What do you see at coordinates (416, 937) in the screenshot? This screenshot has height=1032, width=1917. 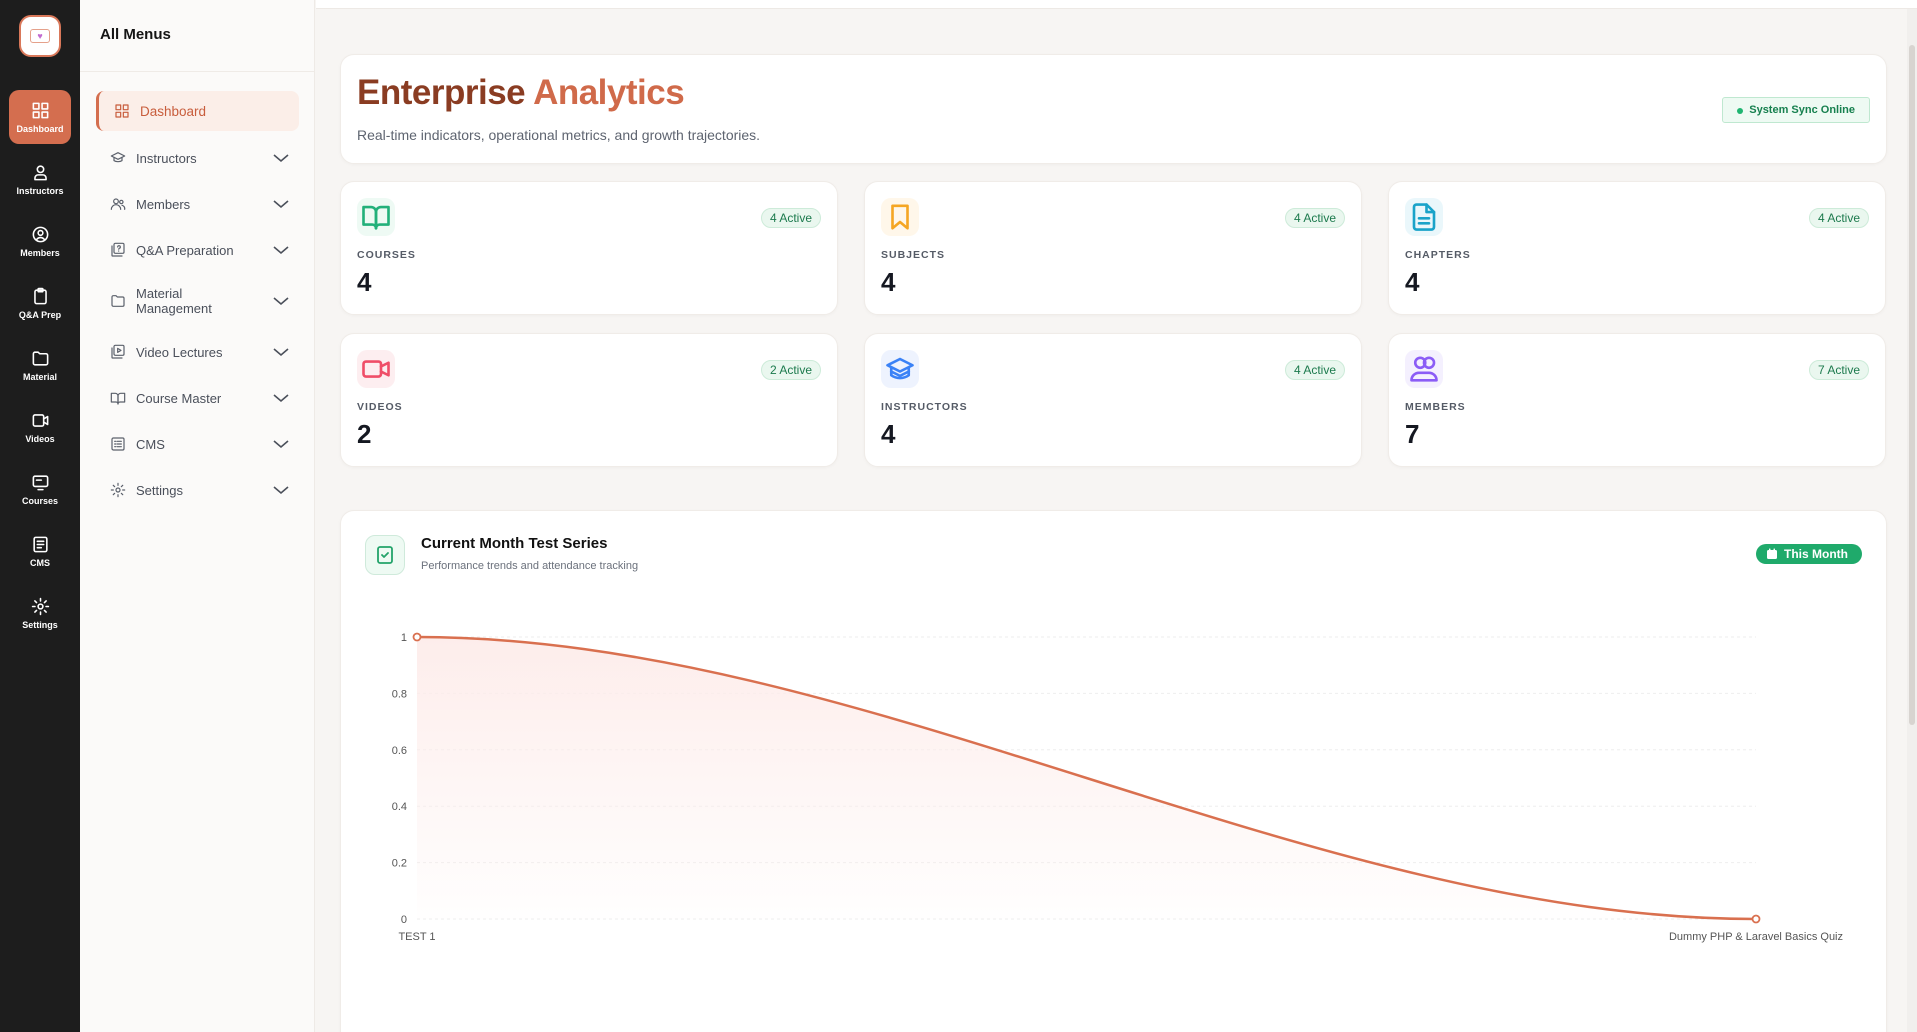 I see `x-tick-label: TEST 1` at bounding box center [416, 937].